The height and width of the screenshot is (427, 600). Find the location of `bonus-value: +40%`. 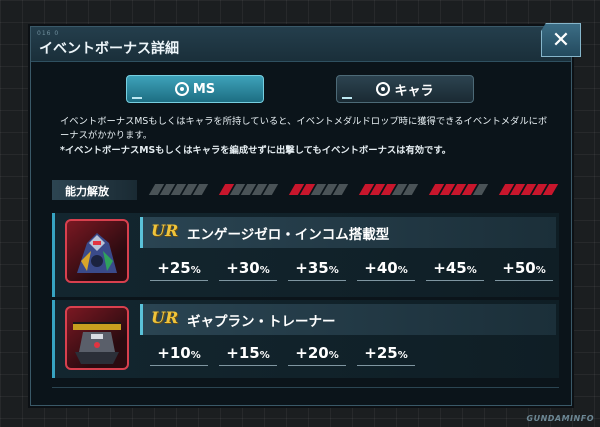

bonus-value: +40% is located at coordinates (386, 270).